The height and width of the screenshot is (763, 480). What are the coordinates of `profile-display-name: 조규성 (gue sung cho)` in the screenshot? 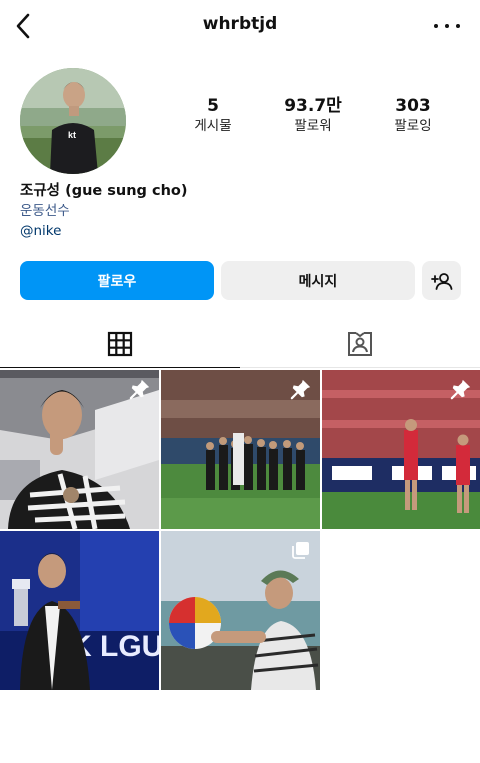 It's located at (104, 191).